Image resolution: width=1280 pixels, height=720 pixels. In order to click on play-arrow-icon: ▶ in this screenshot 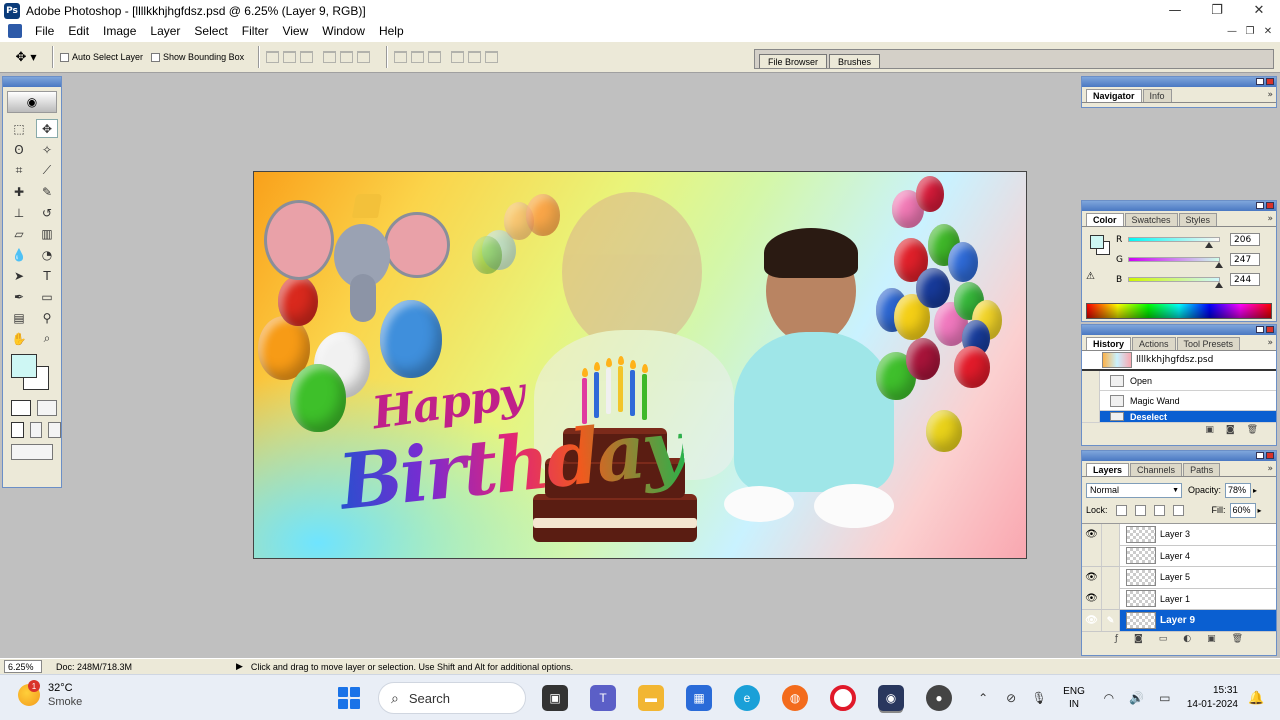, I will do `click(239, 666)`.